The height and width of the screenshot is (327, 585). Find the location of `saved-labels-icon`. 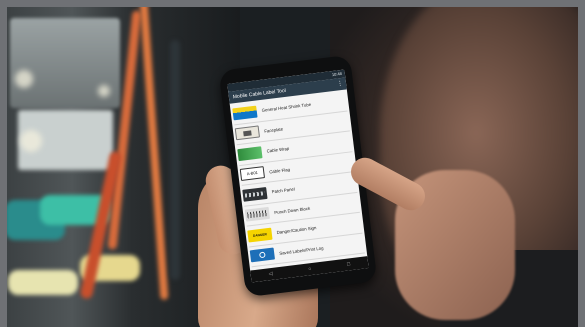

saved-labels-icon is located at coordinates (262, 255).